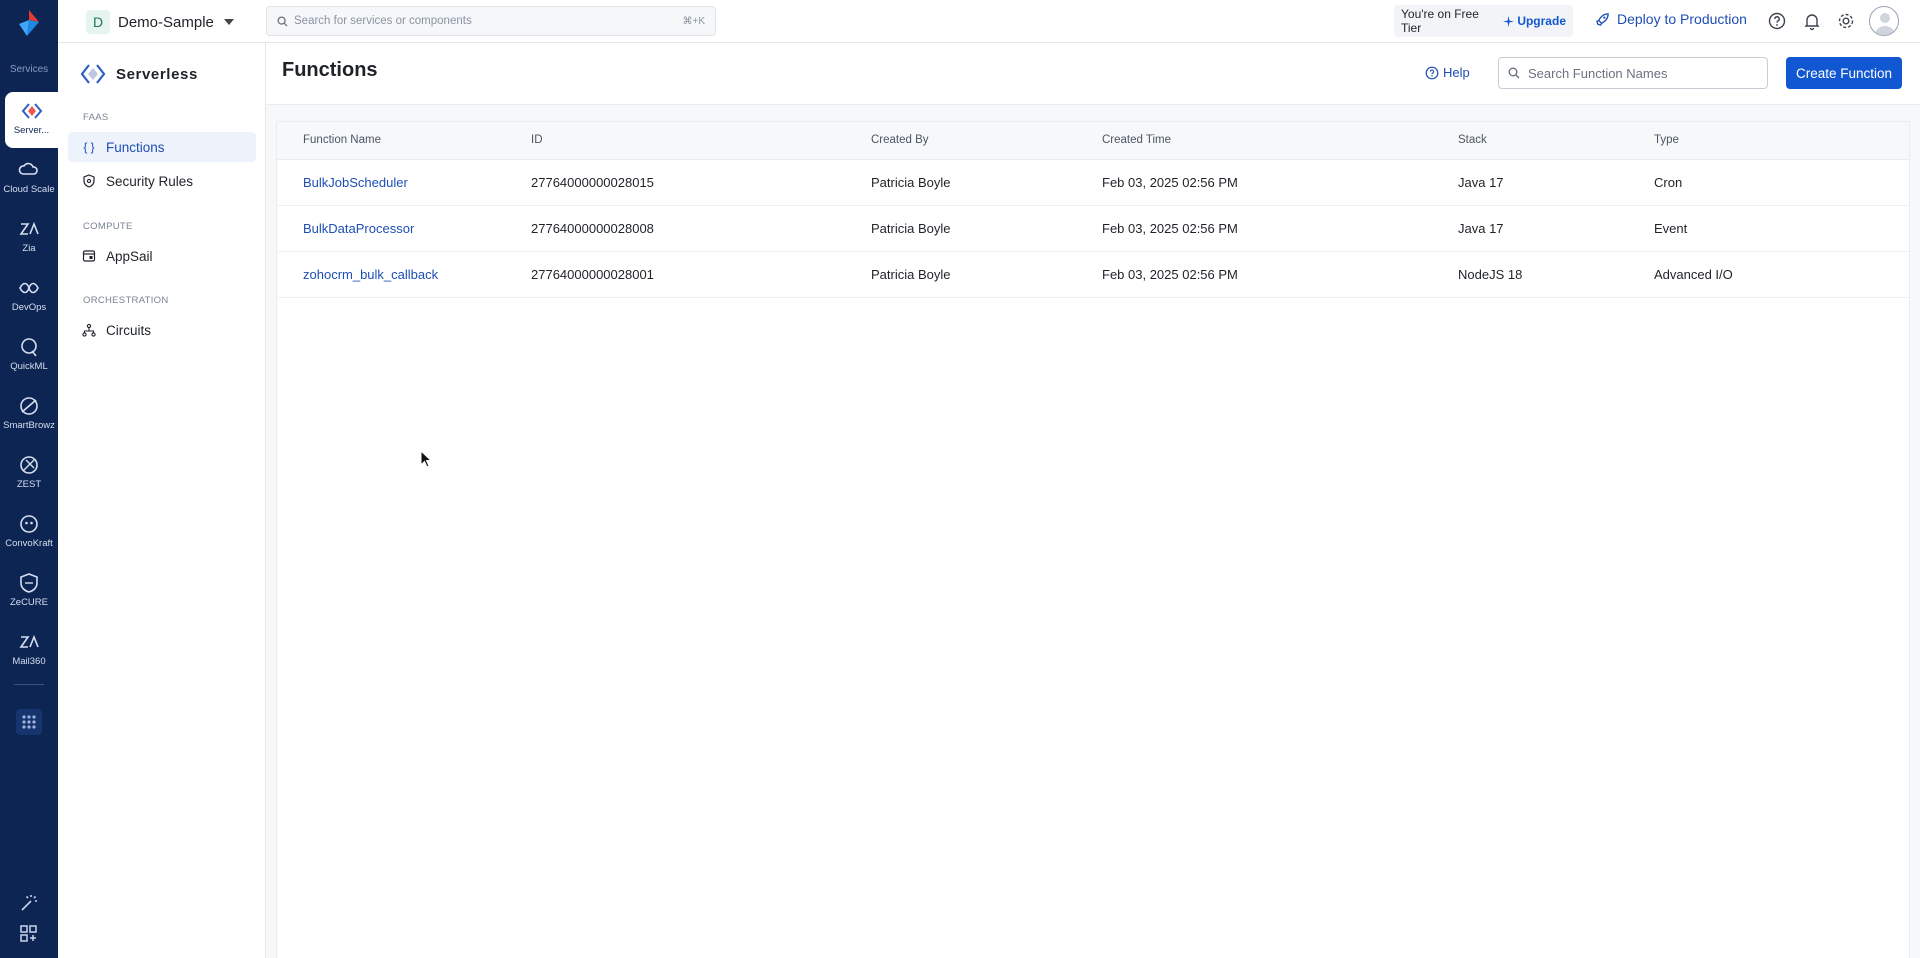  I want to click on widgets-icon, so click(29, 934).